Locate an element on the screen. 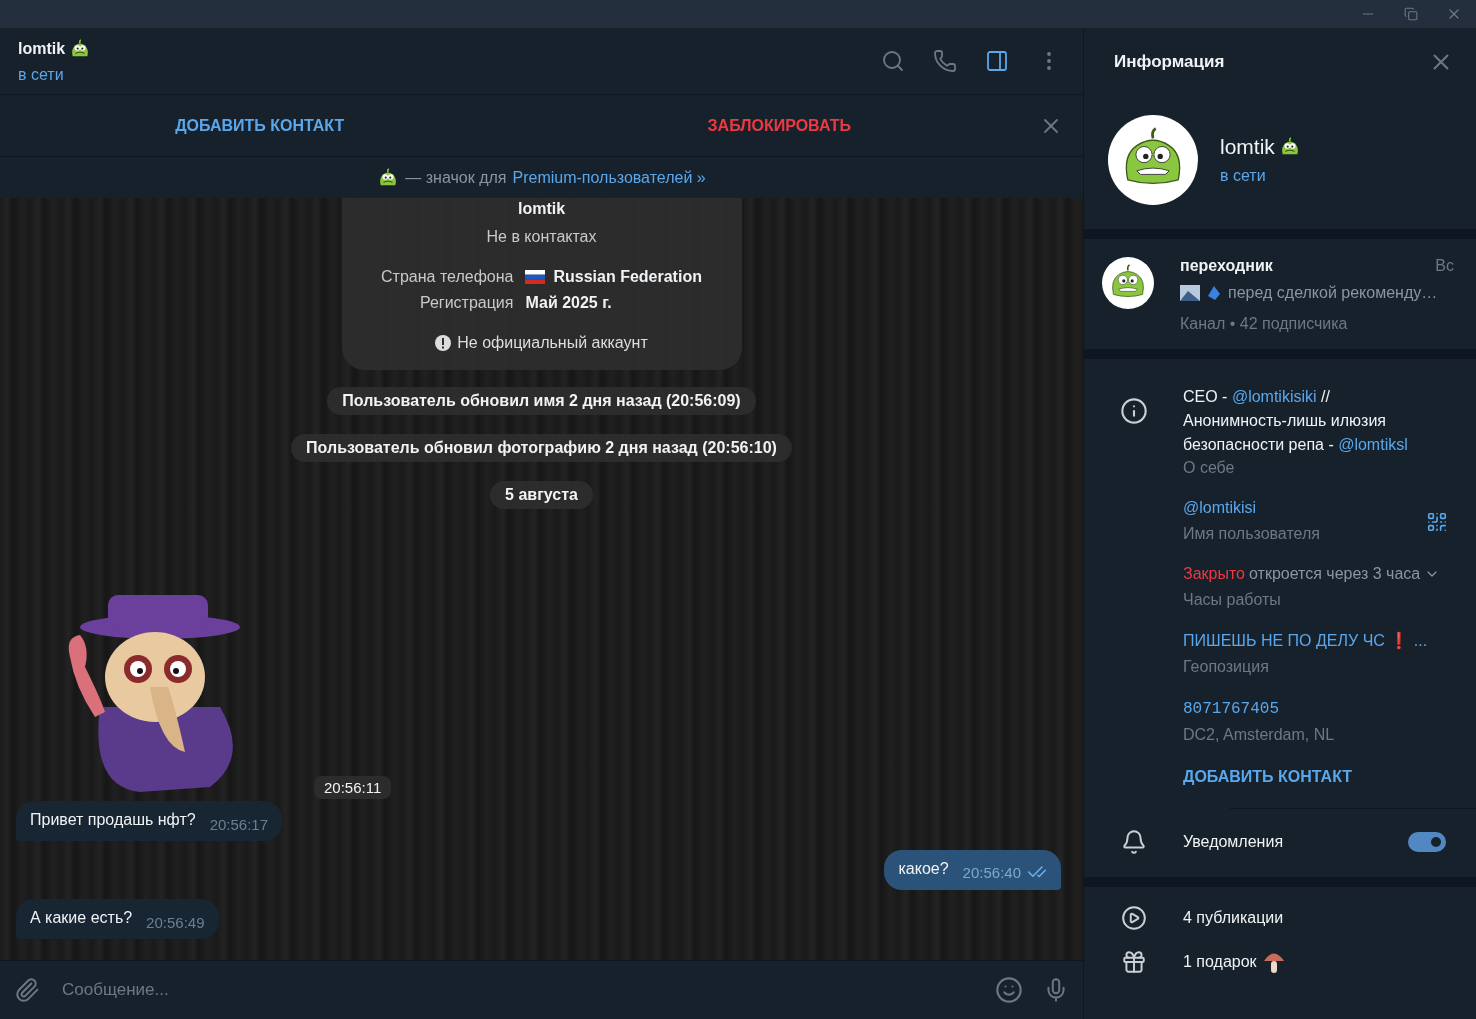 This screenshot has height=1019, width=1476. photo-thumbnail is located at coordinates (1190, 293).